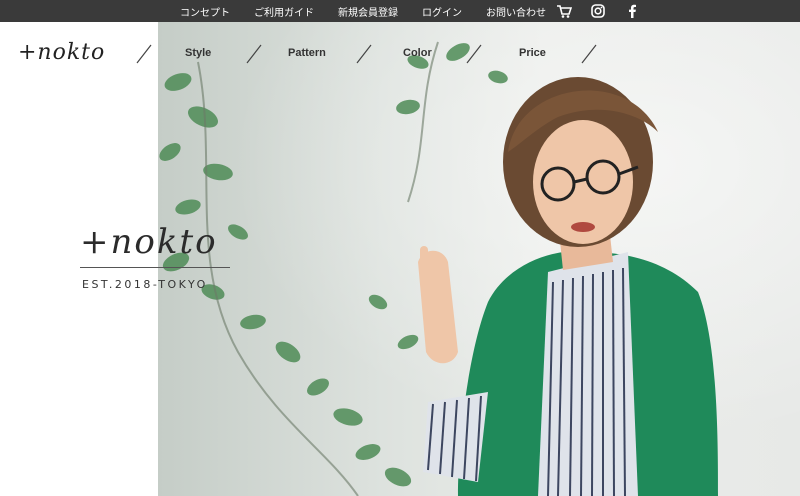  Describe the element at coordinates (632, 11) in the screenshot. I see `facebook-icon` at that location.